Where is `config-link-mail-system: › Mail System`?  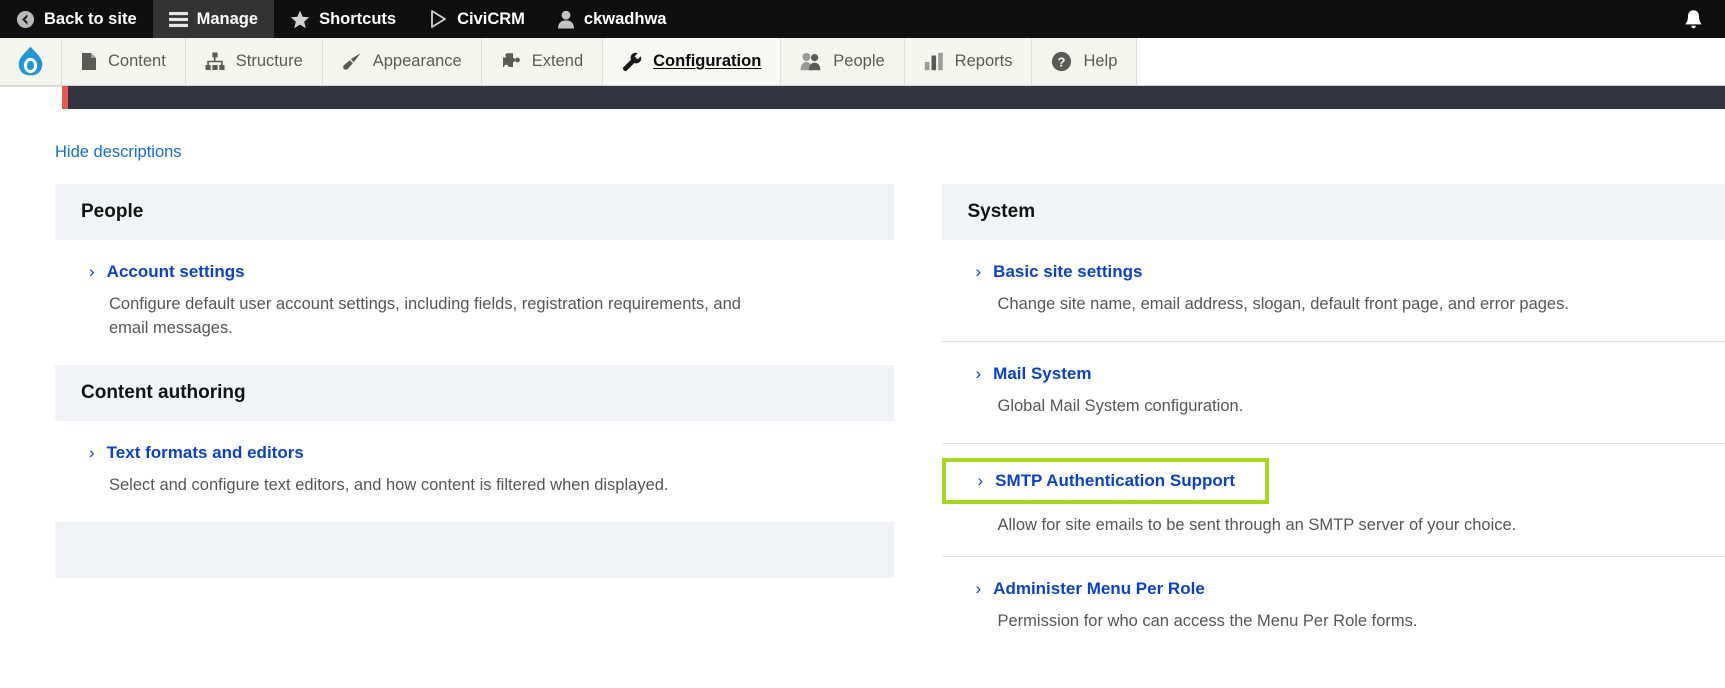
config-link-mail-system: › Mail System is located at coordinates (1333, 374).